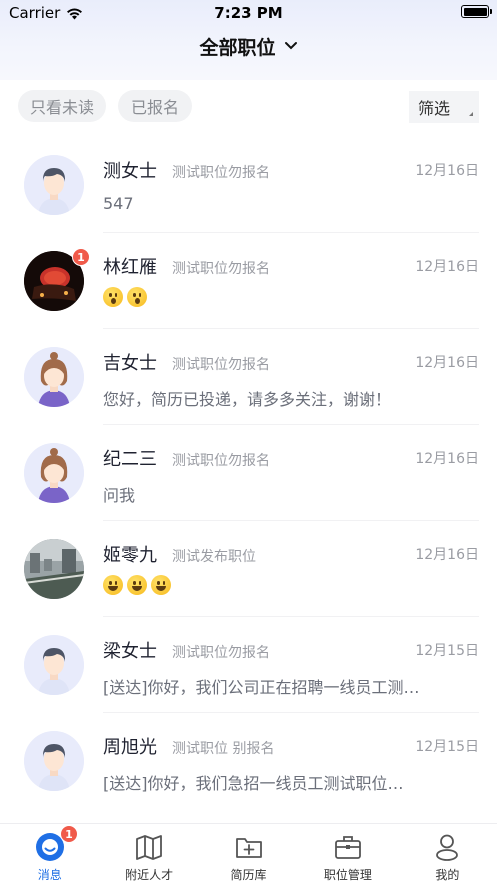 This screenshot has width=497, height=883. I want to click on page-title: 全部职位, so click(237, 47).